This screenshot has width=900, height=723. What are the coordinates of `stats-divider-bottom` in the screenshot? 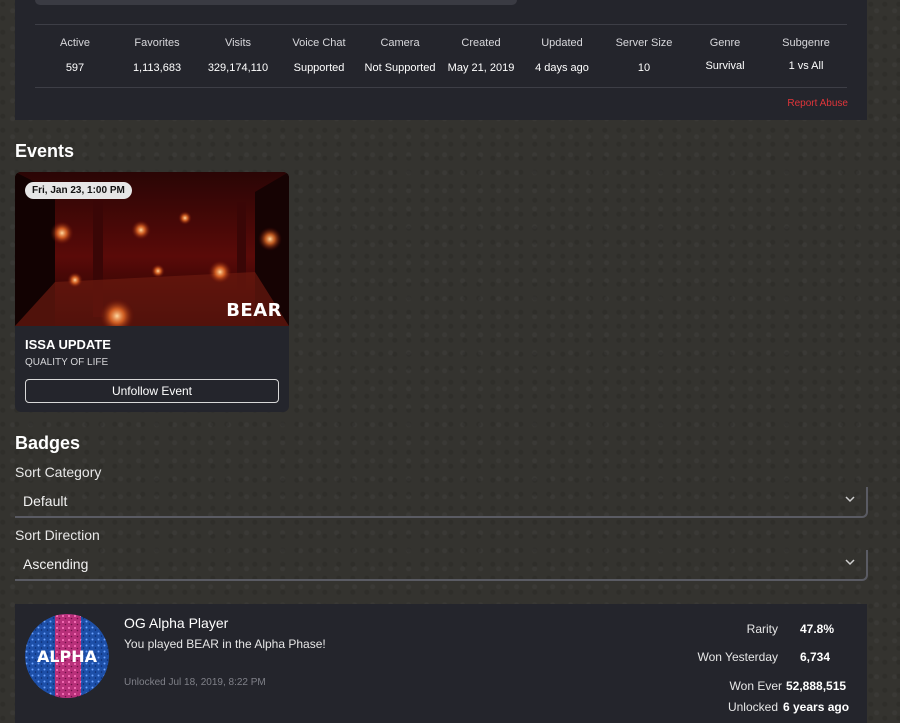 It's located at (441, 87).